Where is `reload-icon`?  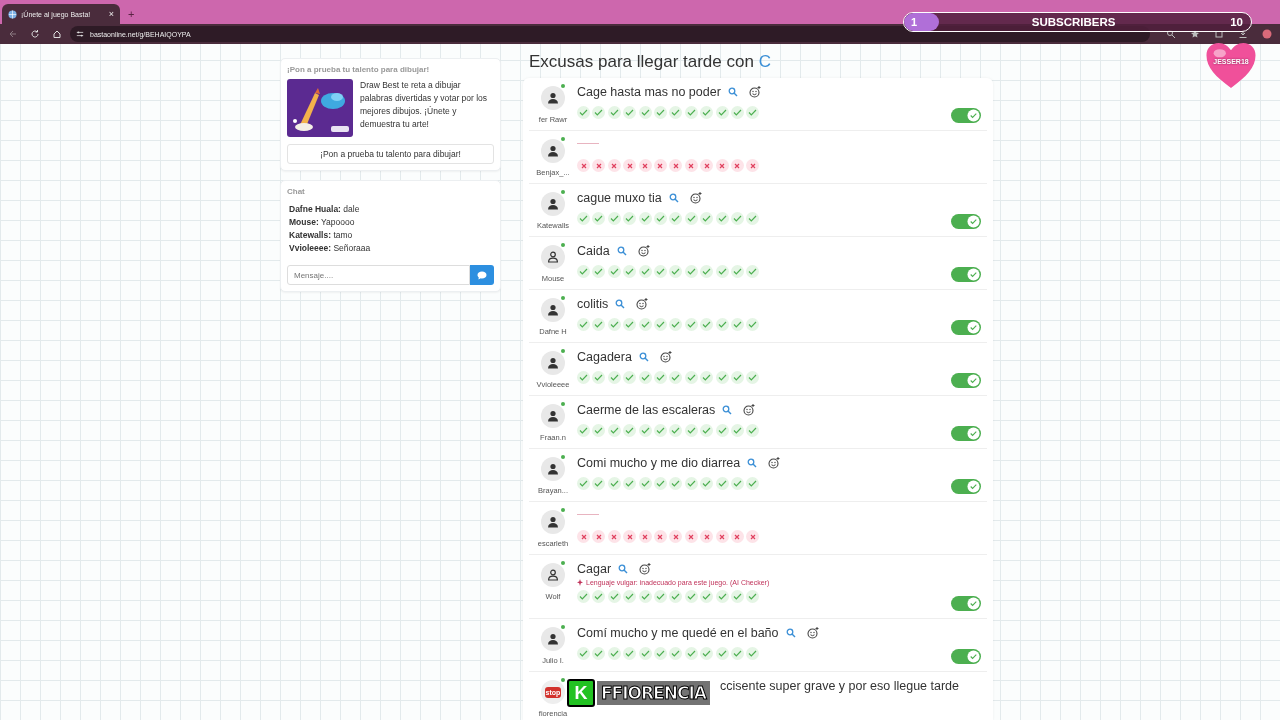 reload-icon is located at coordinates (35, 34).